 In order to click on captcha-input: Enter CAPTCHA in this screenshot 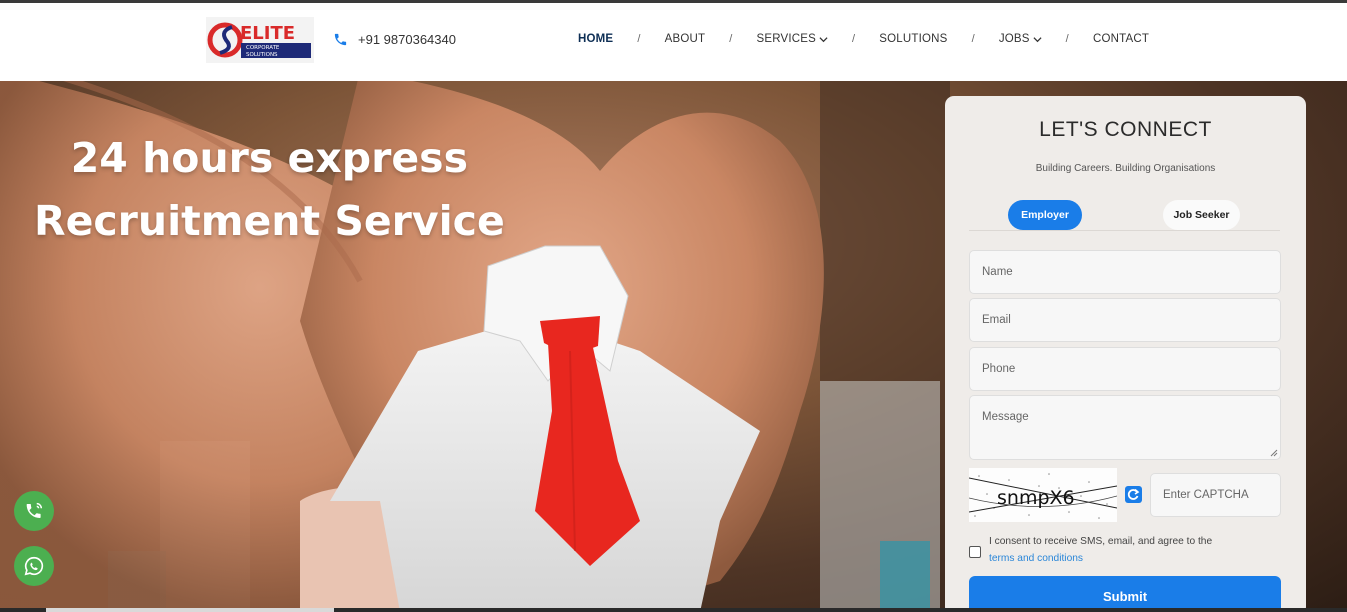, I will do `click(1215, 495)`.